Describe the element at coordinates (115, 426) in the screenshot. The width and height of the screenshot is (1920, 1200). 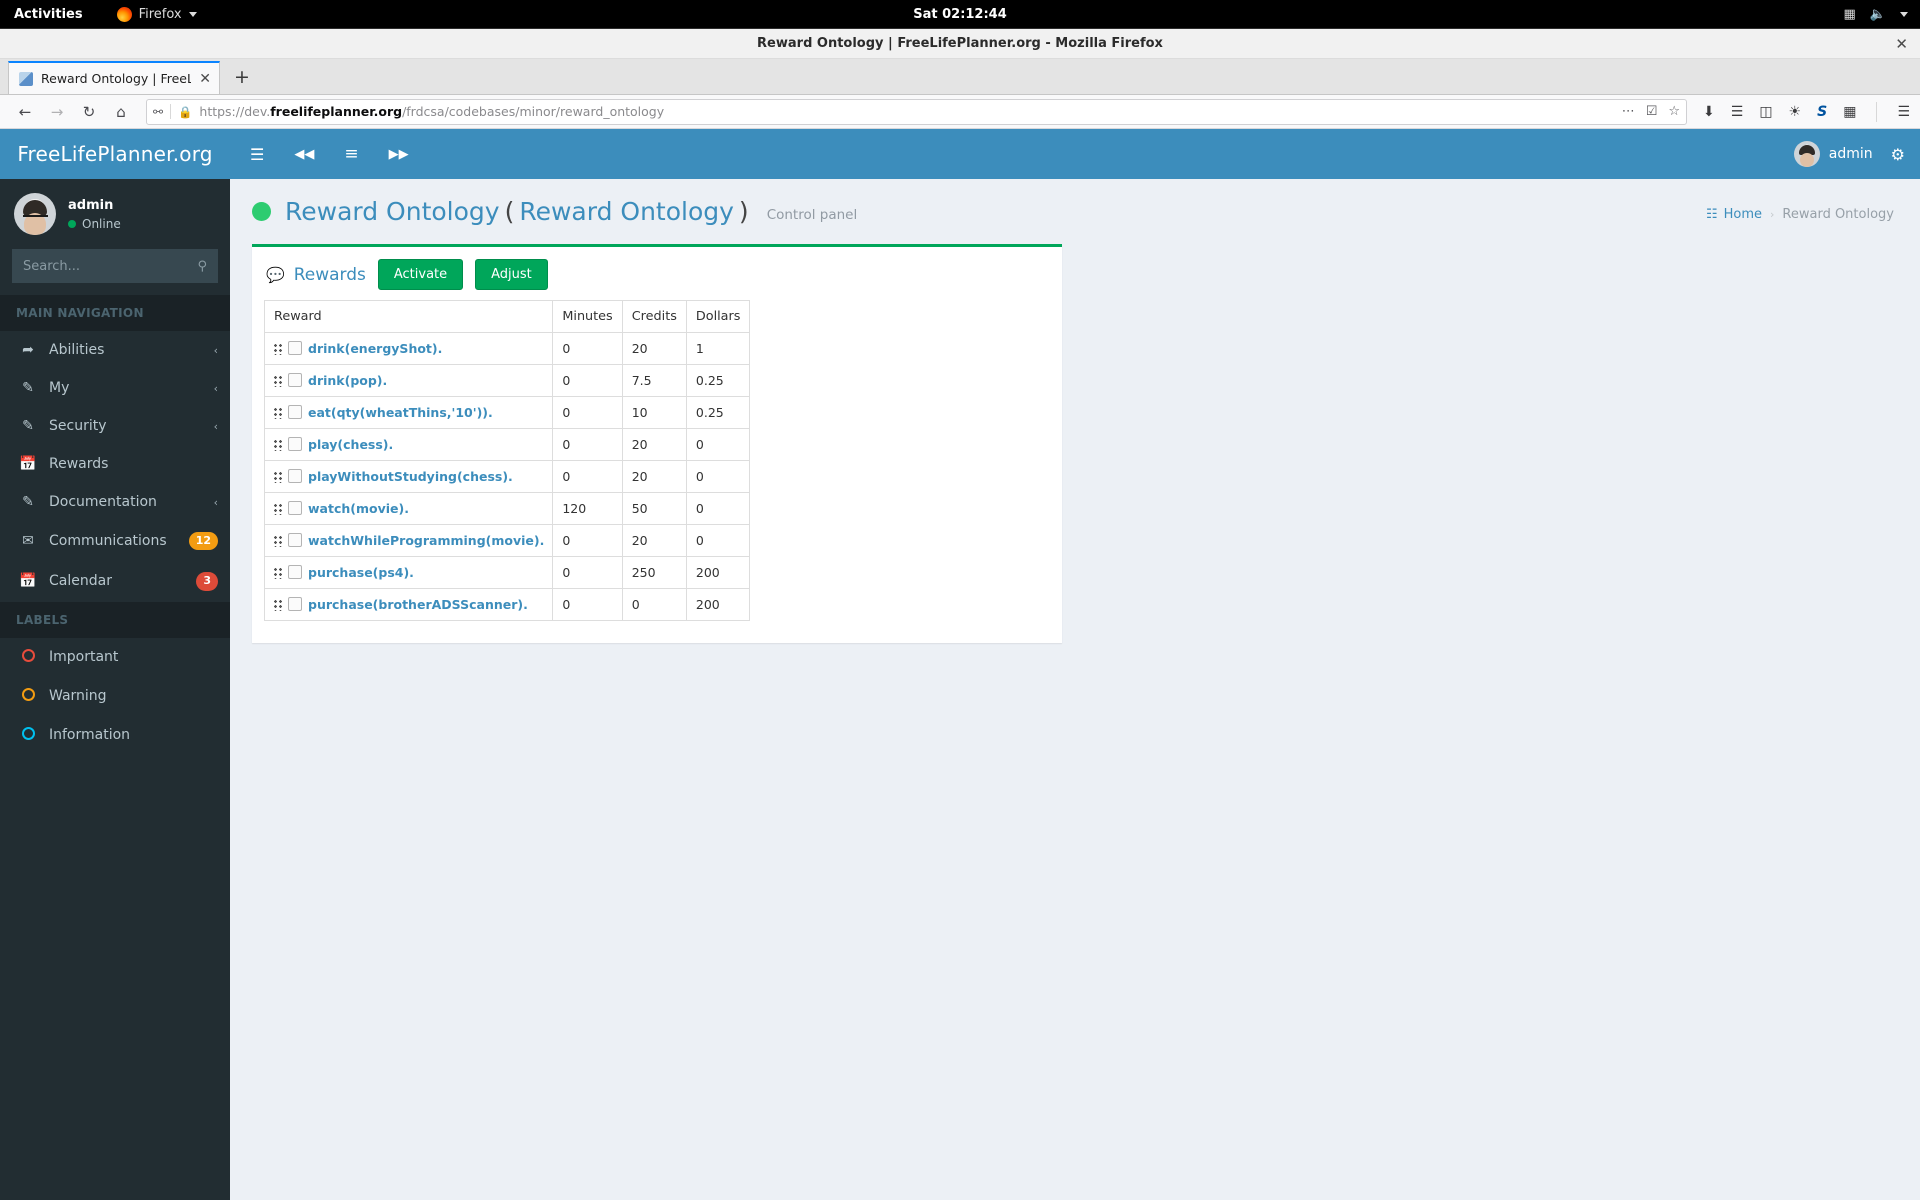
I see `sidebar-item-security: ✎ Security ‹` at that location.